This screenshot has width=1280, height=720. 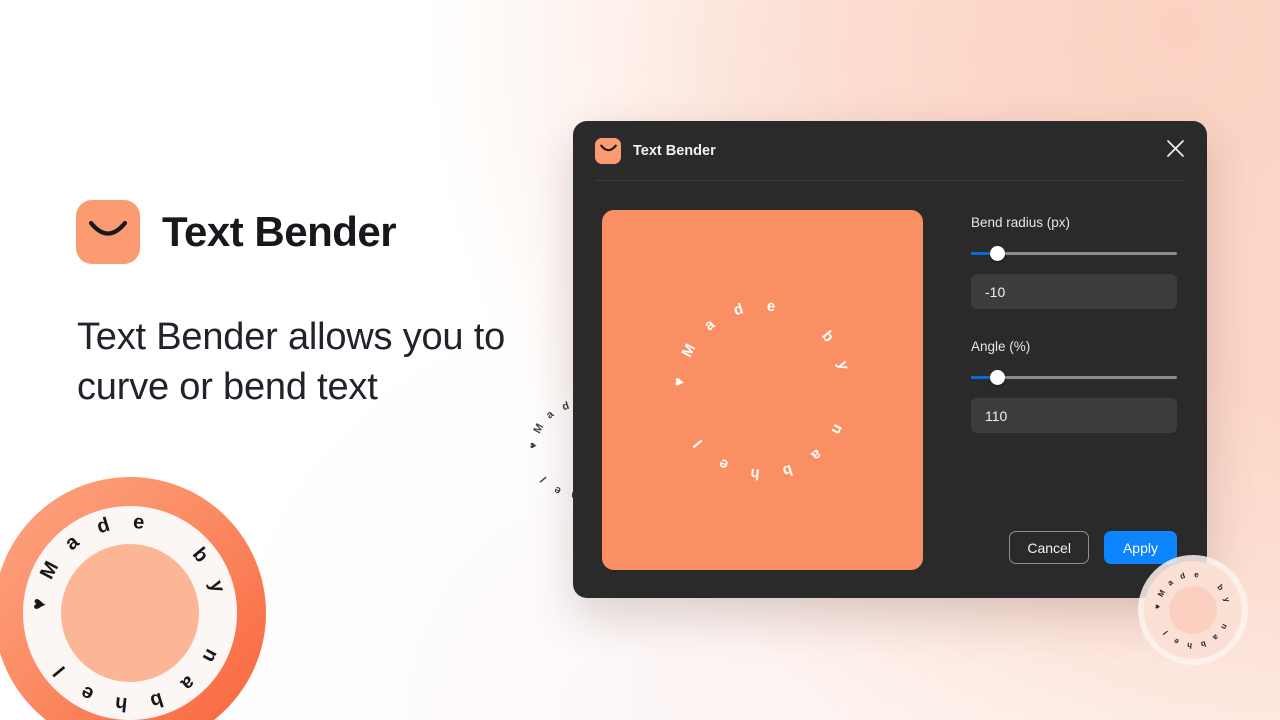 What do you see at coordinates (1049, 547) in the screenshot?
I see `cancel-button: Cancel` at bounding box center [1049, 547].